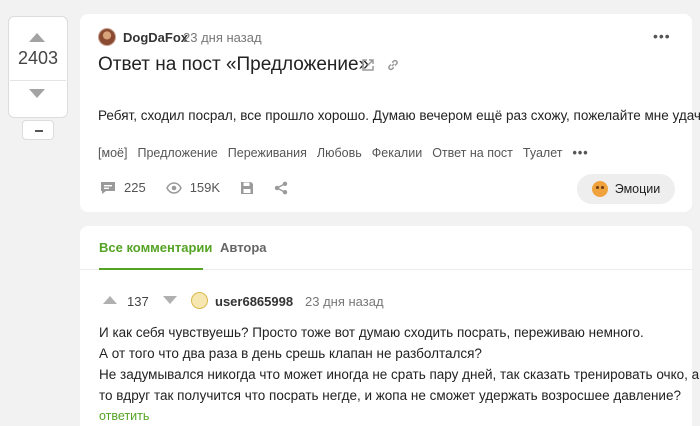  I want to click on active-tab-indicator, so click(151, 269).